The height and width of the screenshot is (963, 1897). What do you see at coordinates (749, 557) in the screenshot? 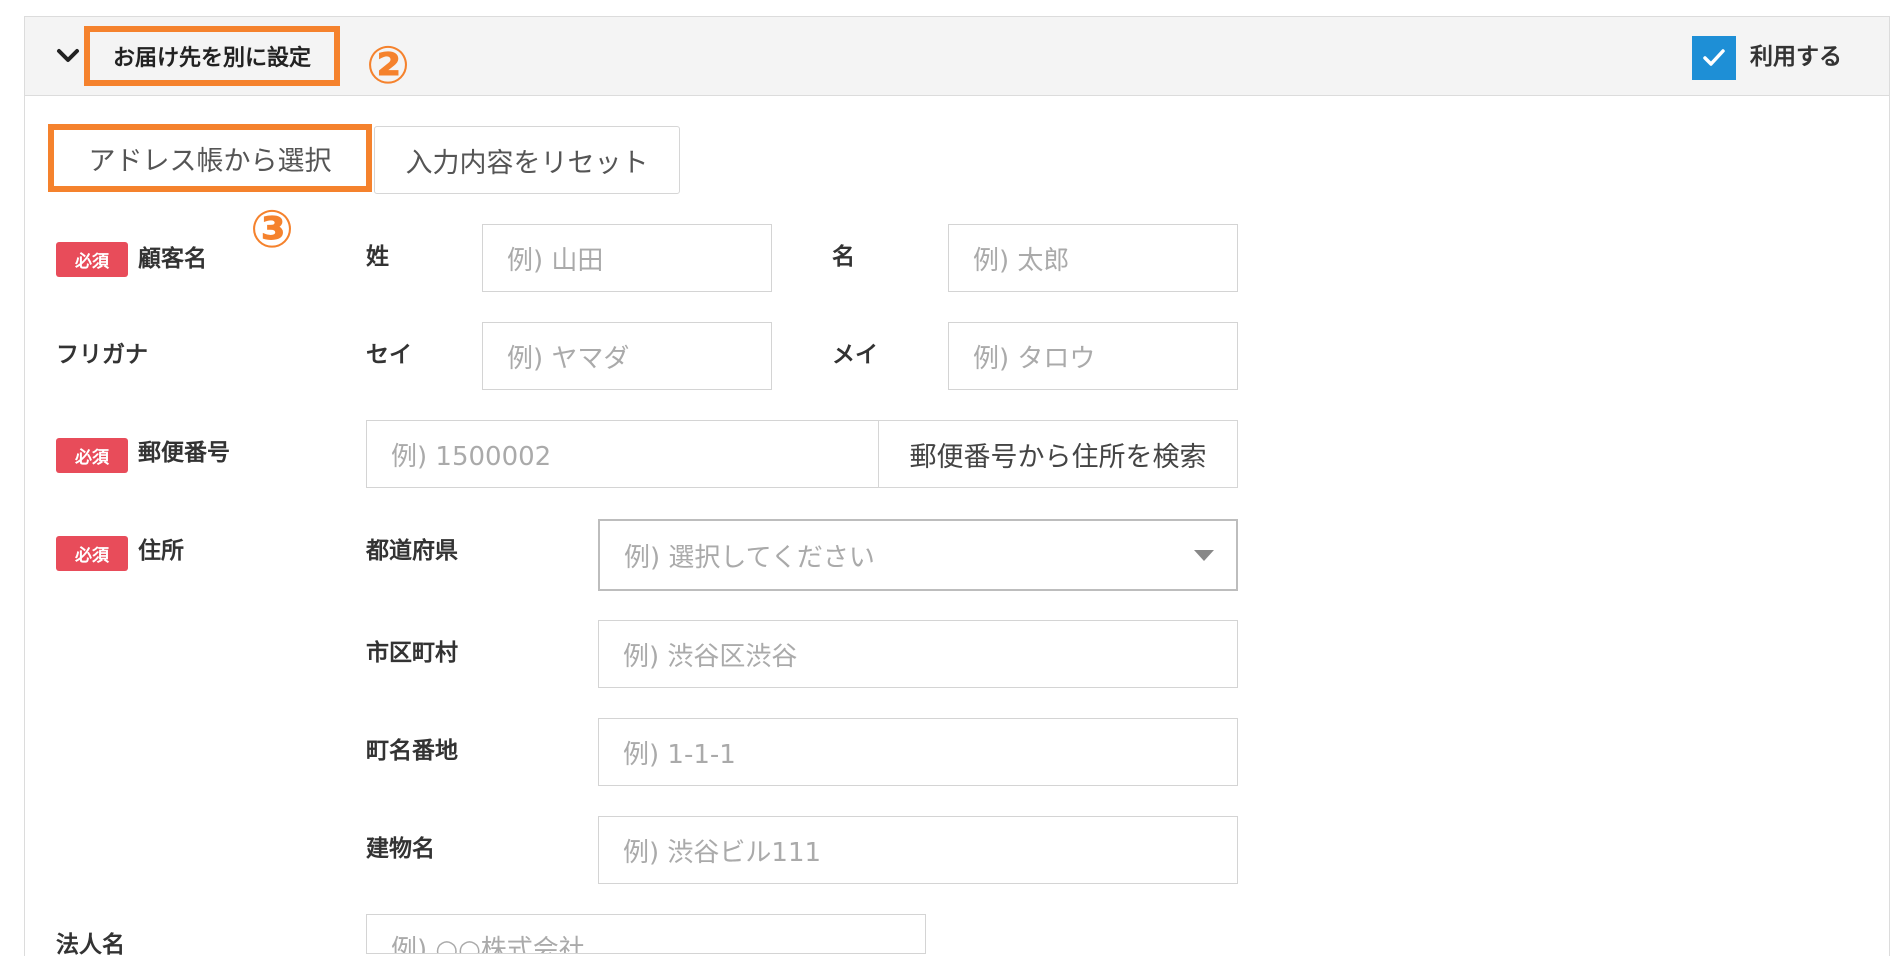
I see `prefecture-select-value: 例) 選択してください` at bounding box center [749, 557].